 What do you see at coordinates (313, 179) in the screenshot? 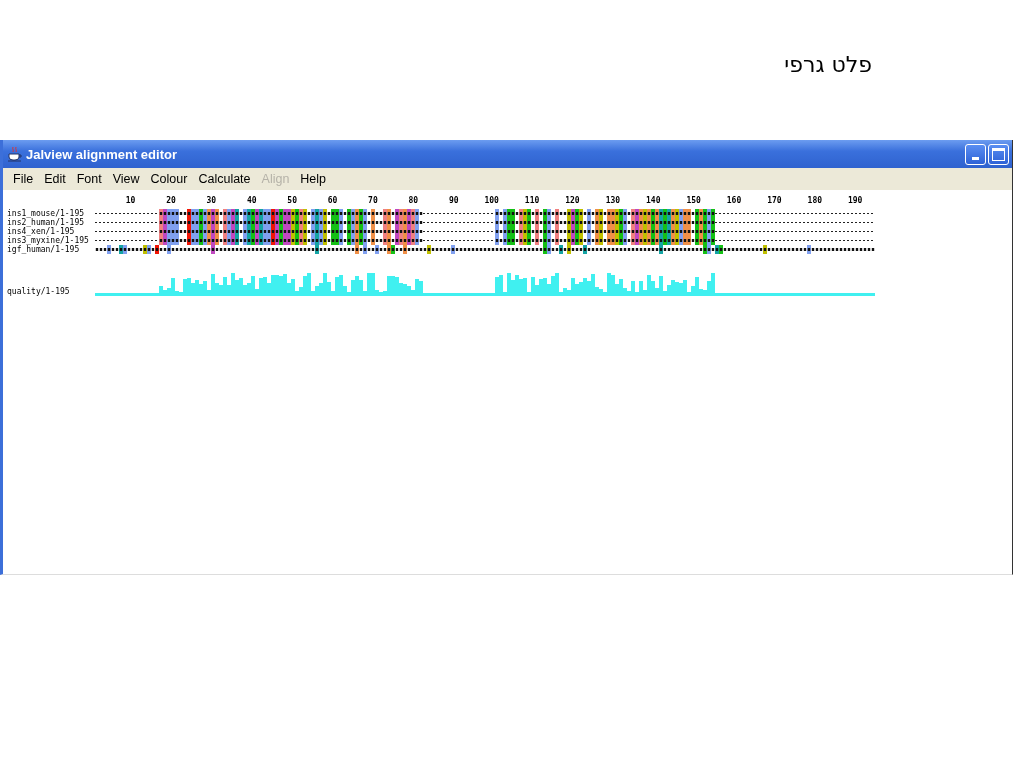
I see `menu-item: Help` at bounding box center [313, 179].